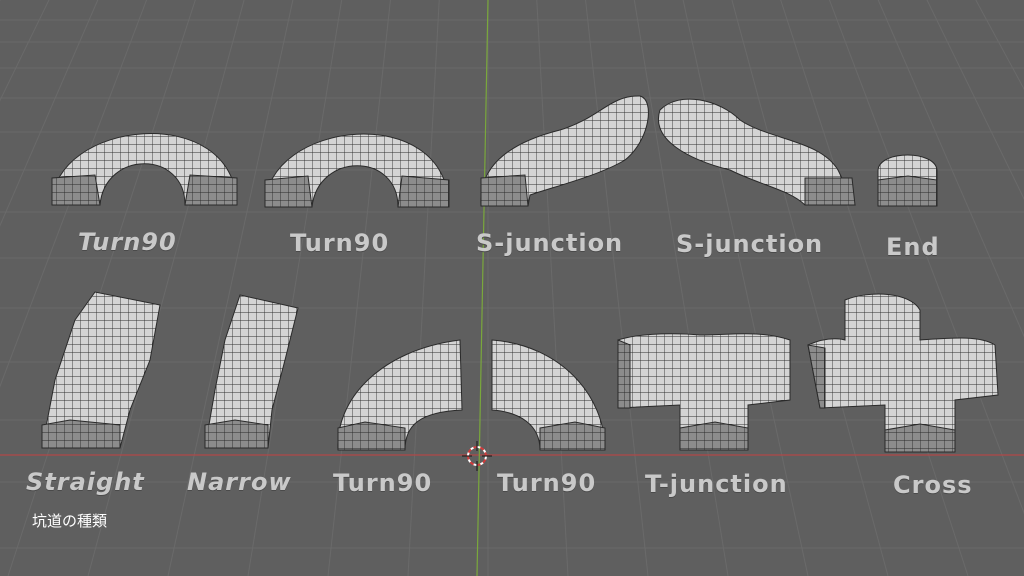 This screenshot has height=576, width=1024. I want to click on mesh-turn90-b, so click(357, 170).